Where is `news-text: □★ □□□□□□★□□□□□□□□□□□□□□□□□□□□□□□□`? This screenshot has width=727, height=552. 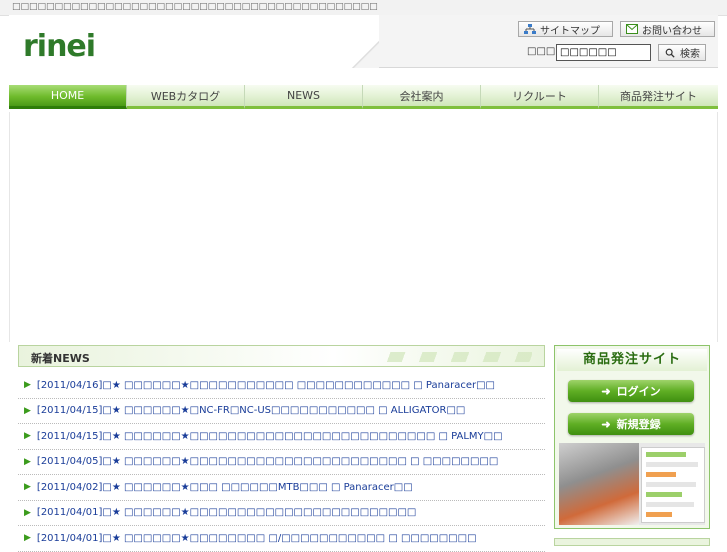
news-text: □★ □□□□□□★□□□□□□□□□□□□□□□□□□□□□□□□ is located at coordinates (259, 513).